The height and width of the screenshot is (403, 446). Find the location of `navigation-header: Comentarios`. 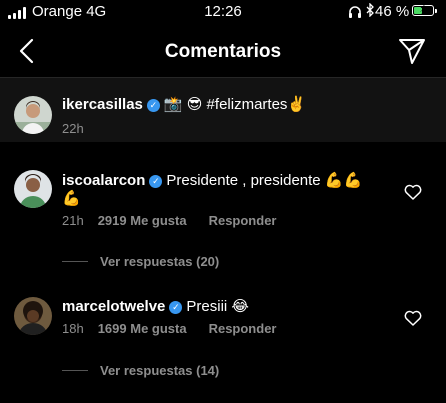

navigation-header: Comentarios is located at coordinates (223, 52).